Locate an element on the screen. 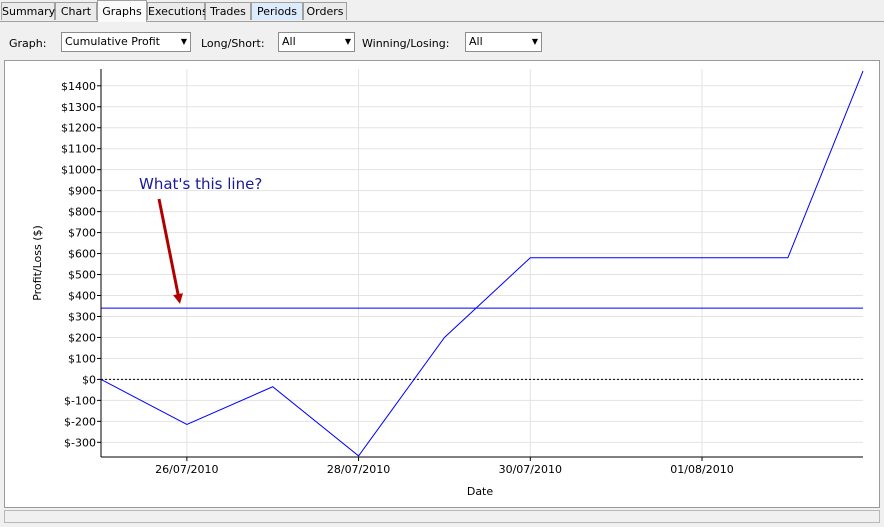 The height and width of the screenshot is (527, 884). longshort-select: All ▼ is located at coordinates (316, 42).